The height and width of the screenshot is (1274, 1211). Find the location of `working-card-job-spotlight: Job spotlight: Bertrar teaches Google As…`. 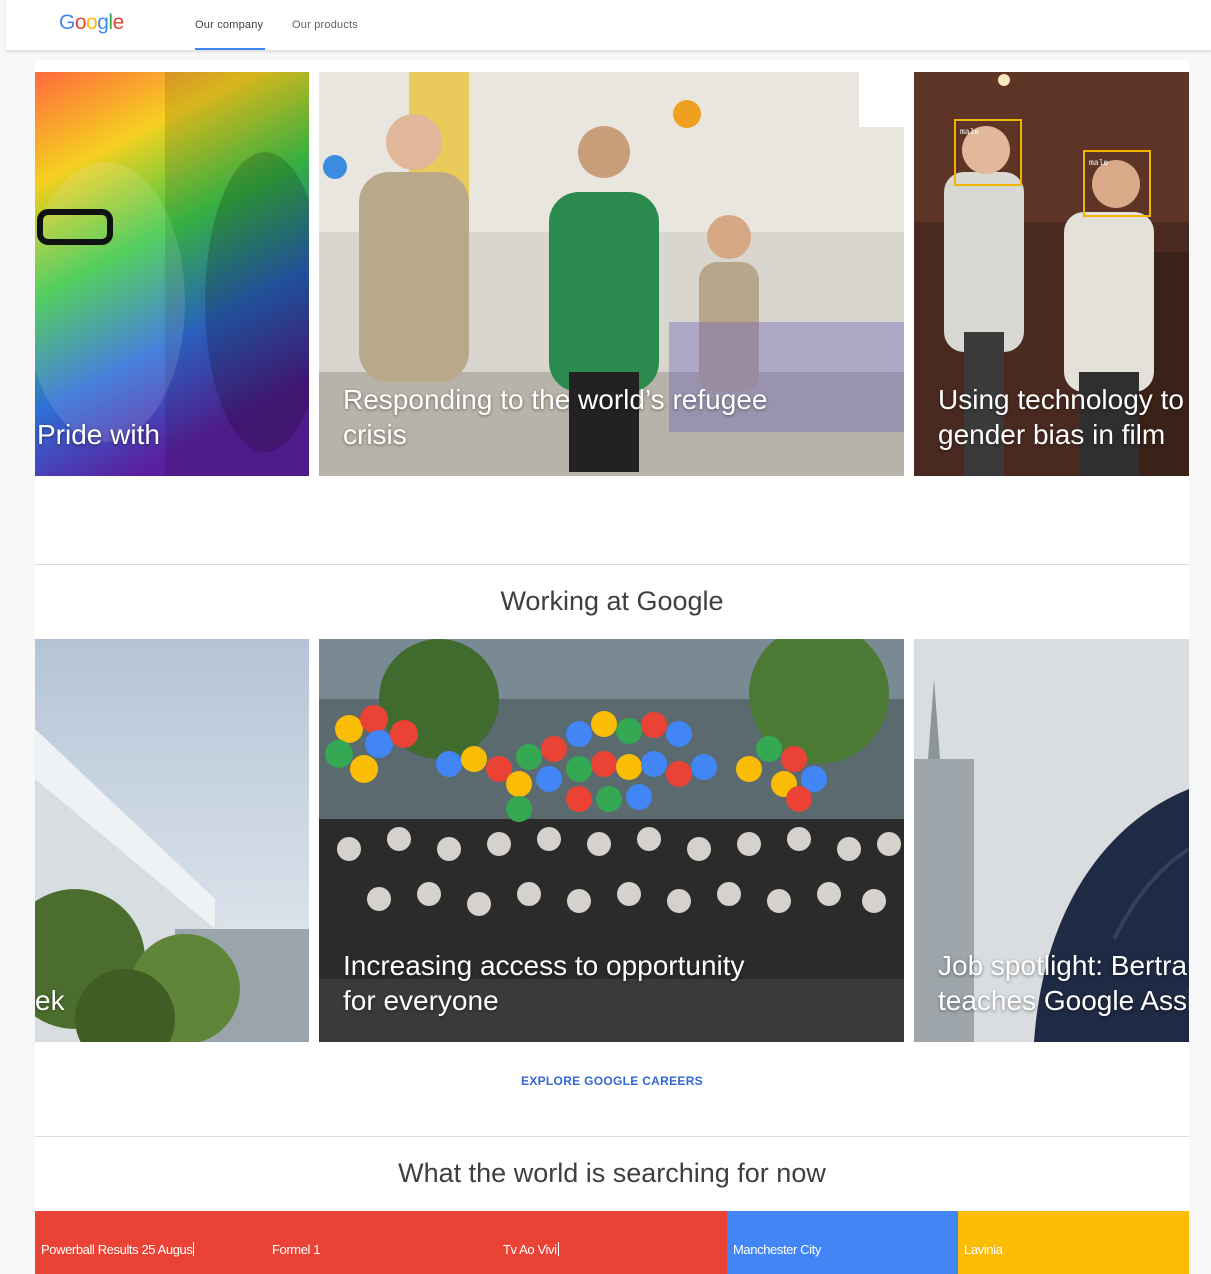

working-card-job-spotlight: Job spotlight: Bertrar teaches Google As… is located at coordinates (1051, 840).